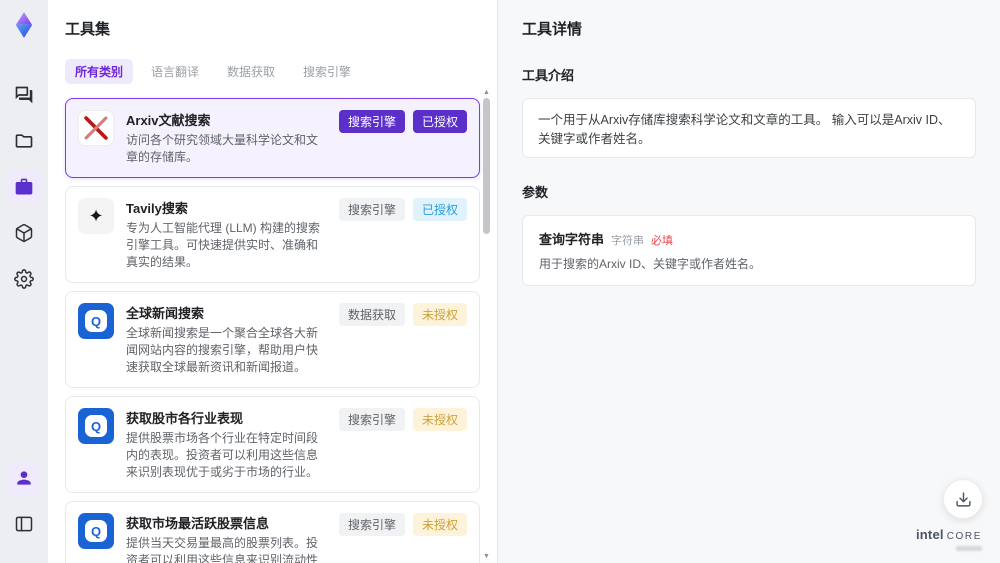 Image resolution: width=1000 pixels, height=563 pixels. Describe the element at coordinates (96, 216) in the screenshot. I see `sparkle-icon: ✦` at that location.